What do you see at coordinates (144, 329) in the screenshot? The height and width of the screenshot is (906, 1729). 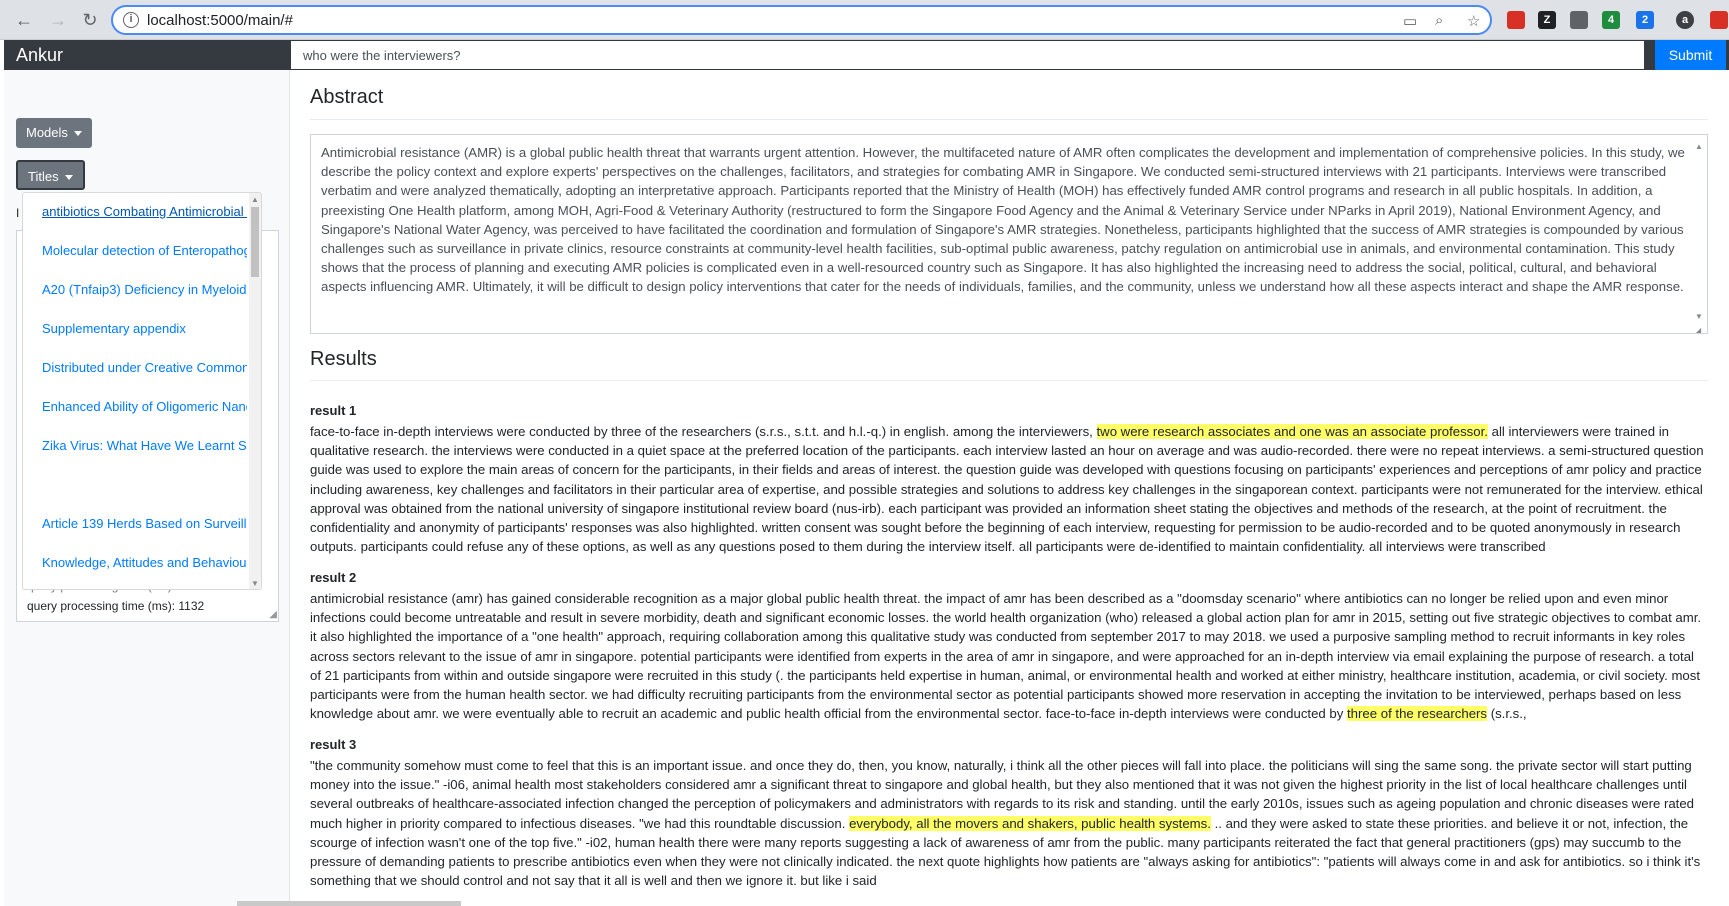 I see `dropdown-title-item: Supplementary appendix` at bounding box center [144, 329].